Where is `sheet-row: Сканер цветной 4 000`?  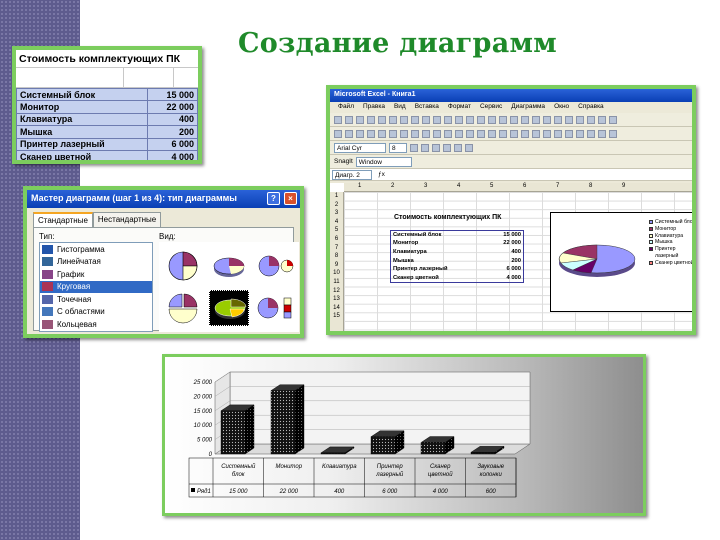
sheet-row: Сканер цветной 4 000 is located at coordinates (457, 277).